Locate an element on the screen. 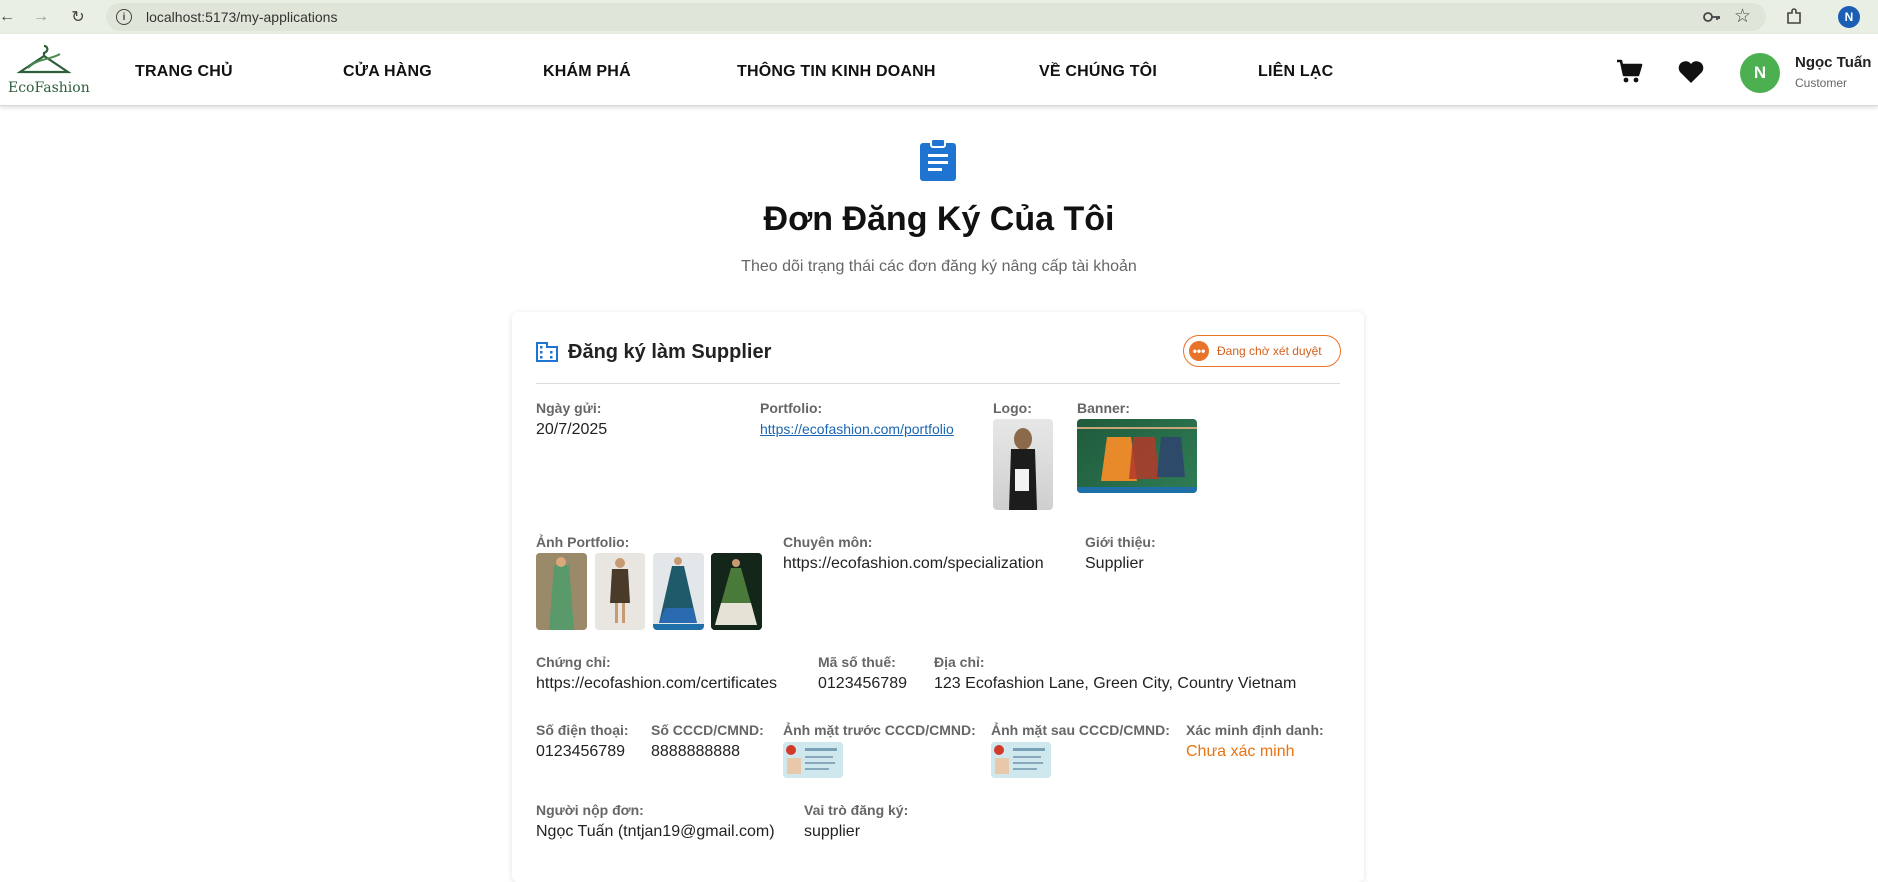 The width and height of the screenshot is (1878, 882). field-label: Ảnh mặt trước CCCD/CMND: is located at coordinates (879, 730).